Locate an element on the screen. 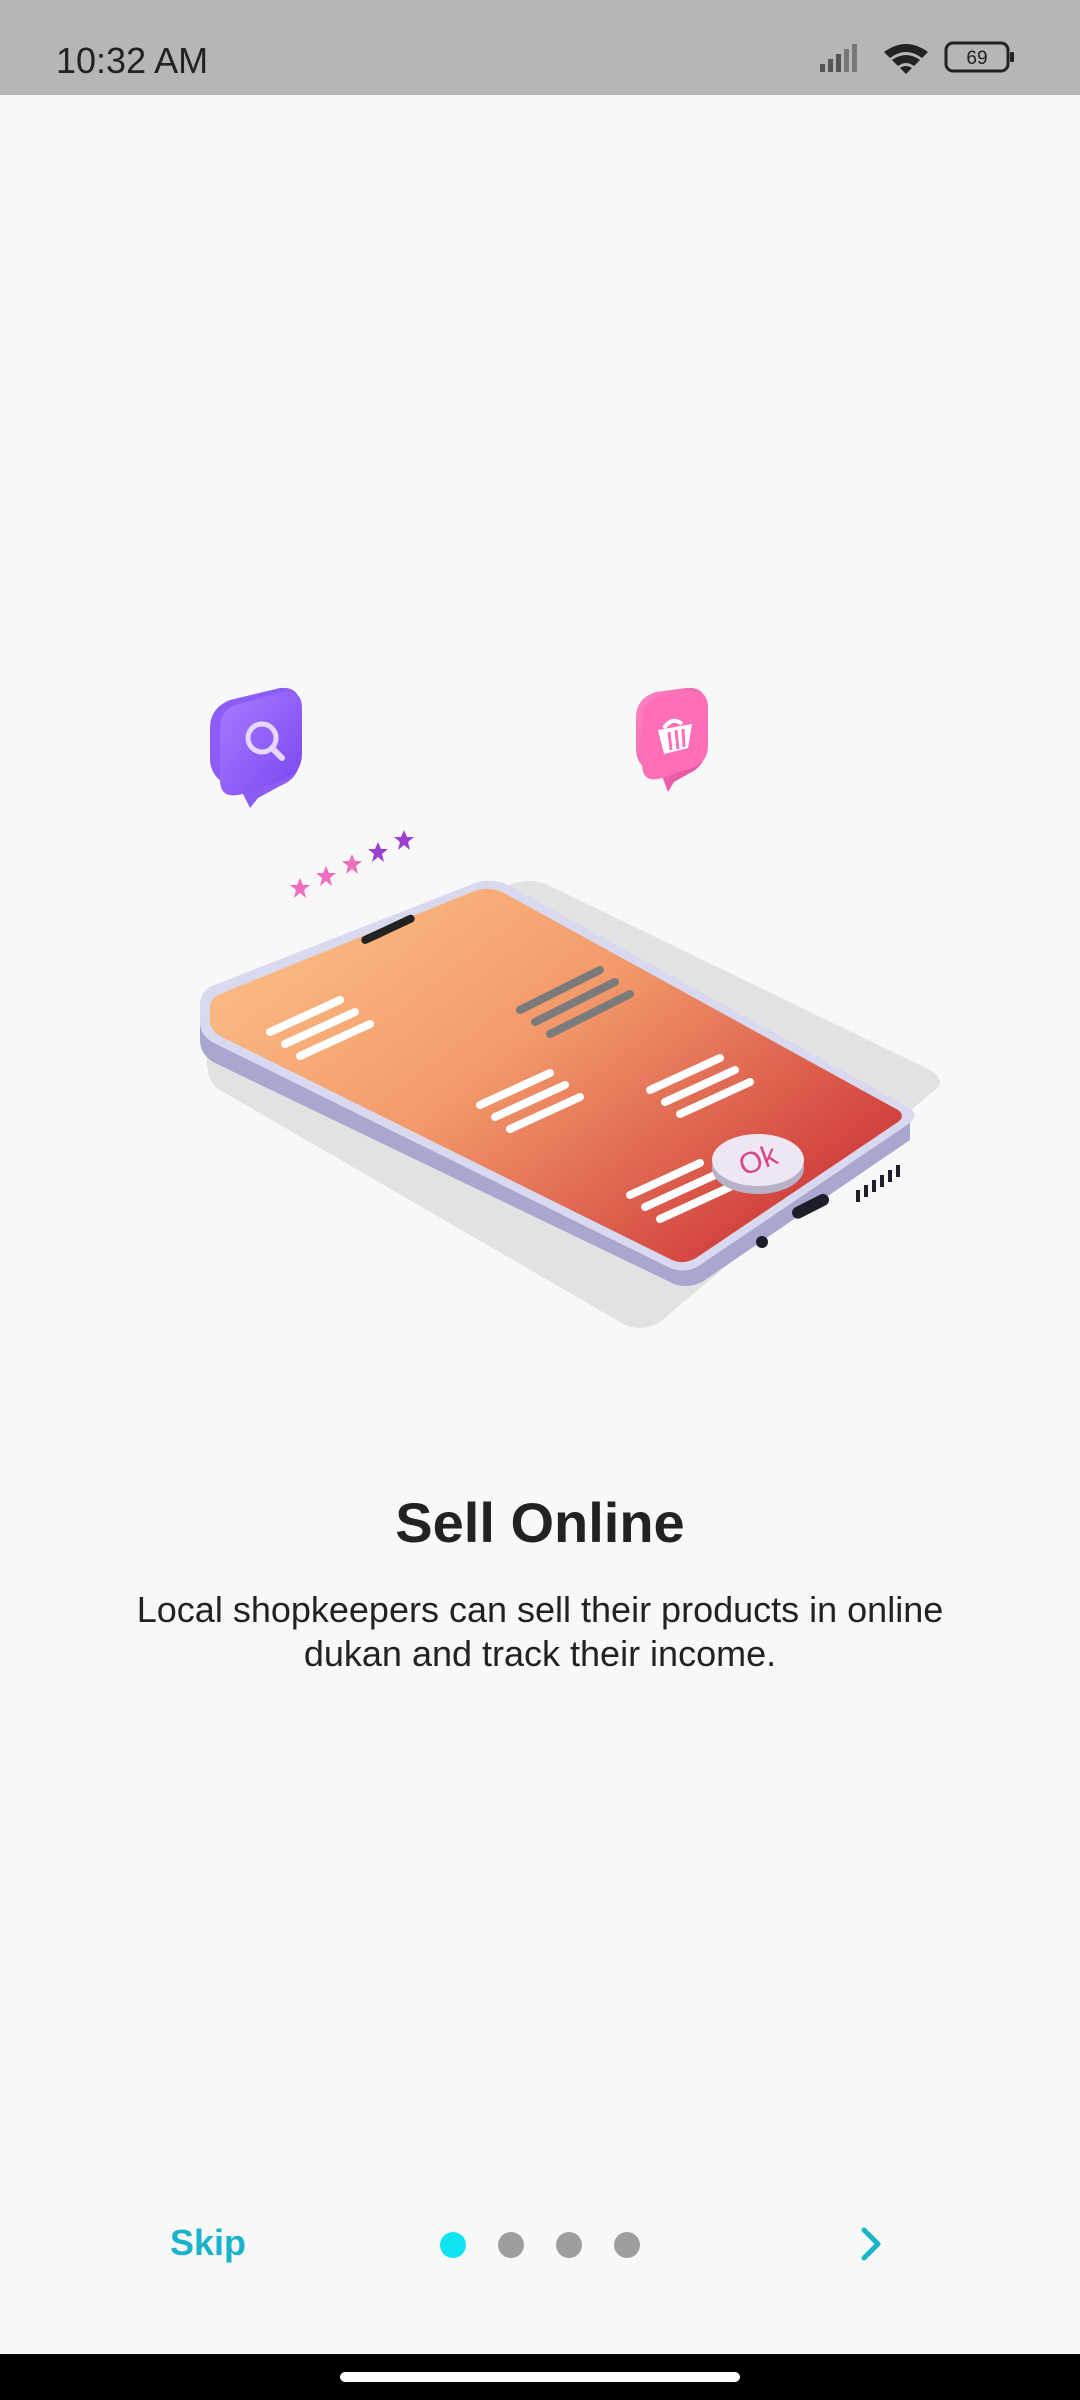 Image resolution: width=1080 pixels, height=2400 pixels. status-icons: 69 is located at coordinates (917, 57).